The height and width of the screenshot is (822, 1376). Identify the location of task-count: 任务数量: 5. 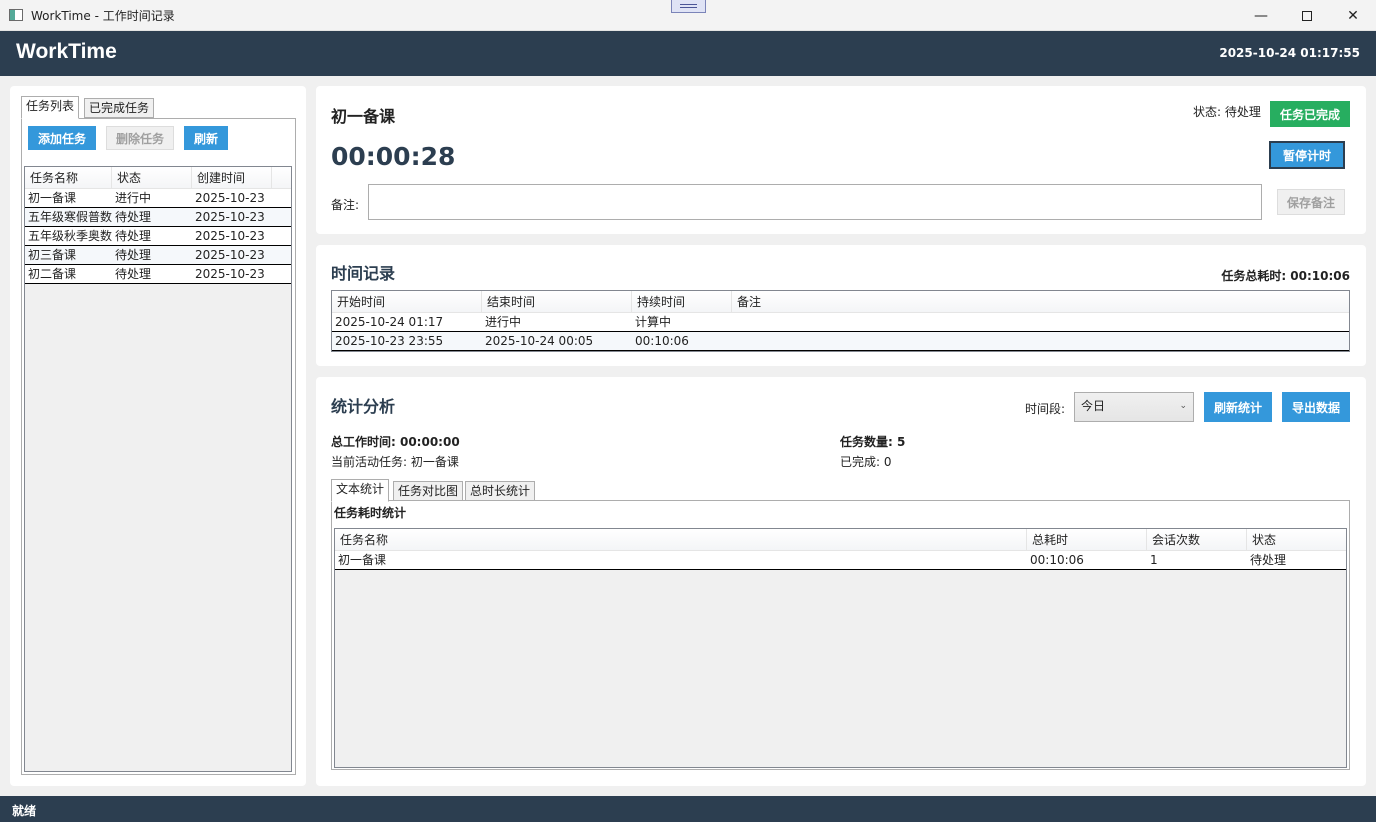
(873, 442).